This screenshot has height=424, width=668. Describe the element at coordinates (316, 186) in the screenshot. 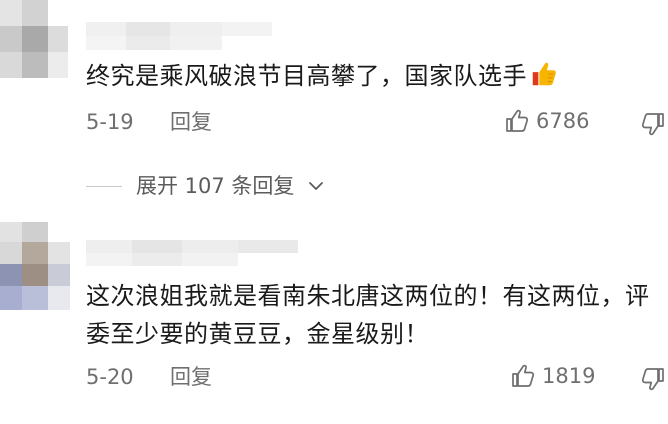

I see `chevron-down-icon` at that location.